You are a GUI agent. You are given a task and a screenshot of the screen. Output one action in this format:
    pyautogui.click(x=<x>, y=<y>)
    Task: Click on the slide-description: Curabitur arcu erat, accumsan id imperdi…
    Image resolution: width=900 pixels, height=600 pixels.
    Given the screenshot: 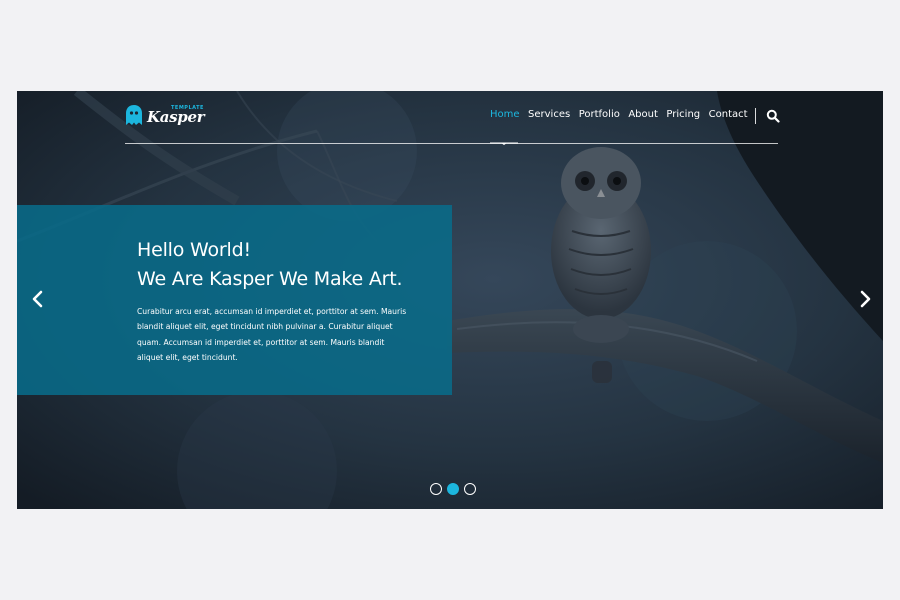 What is the action you would take?
    pyautogui.click(x=287, y=334)
    